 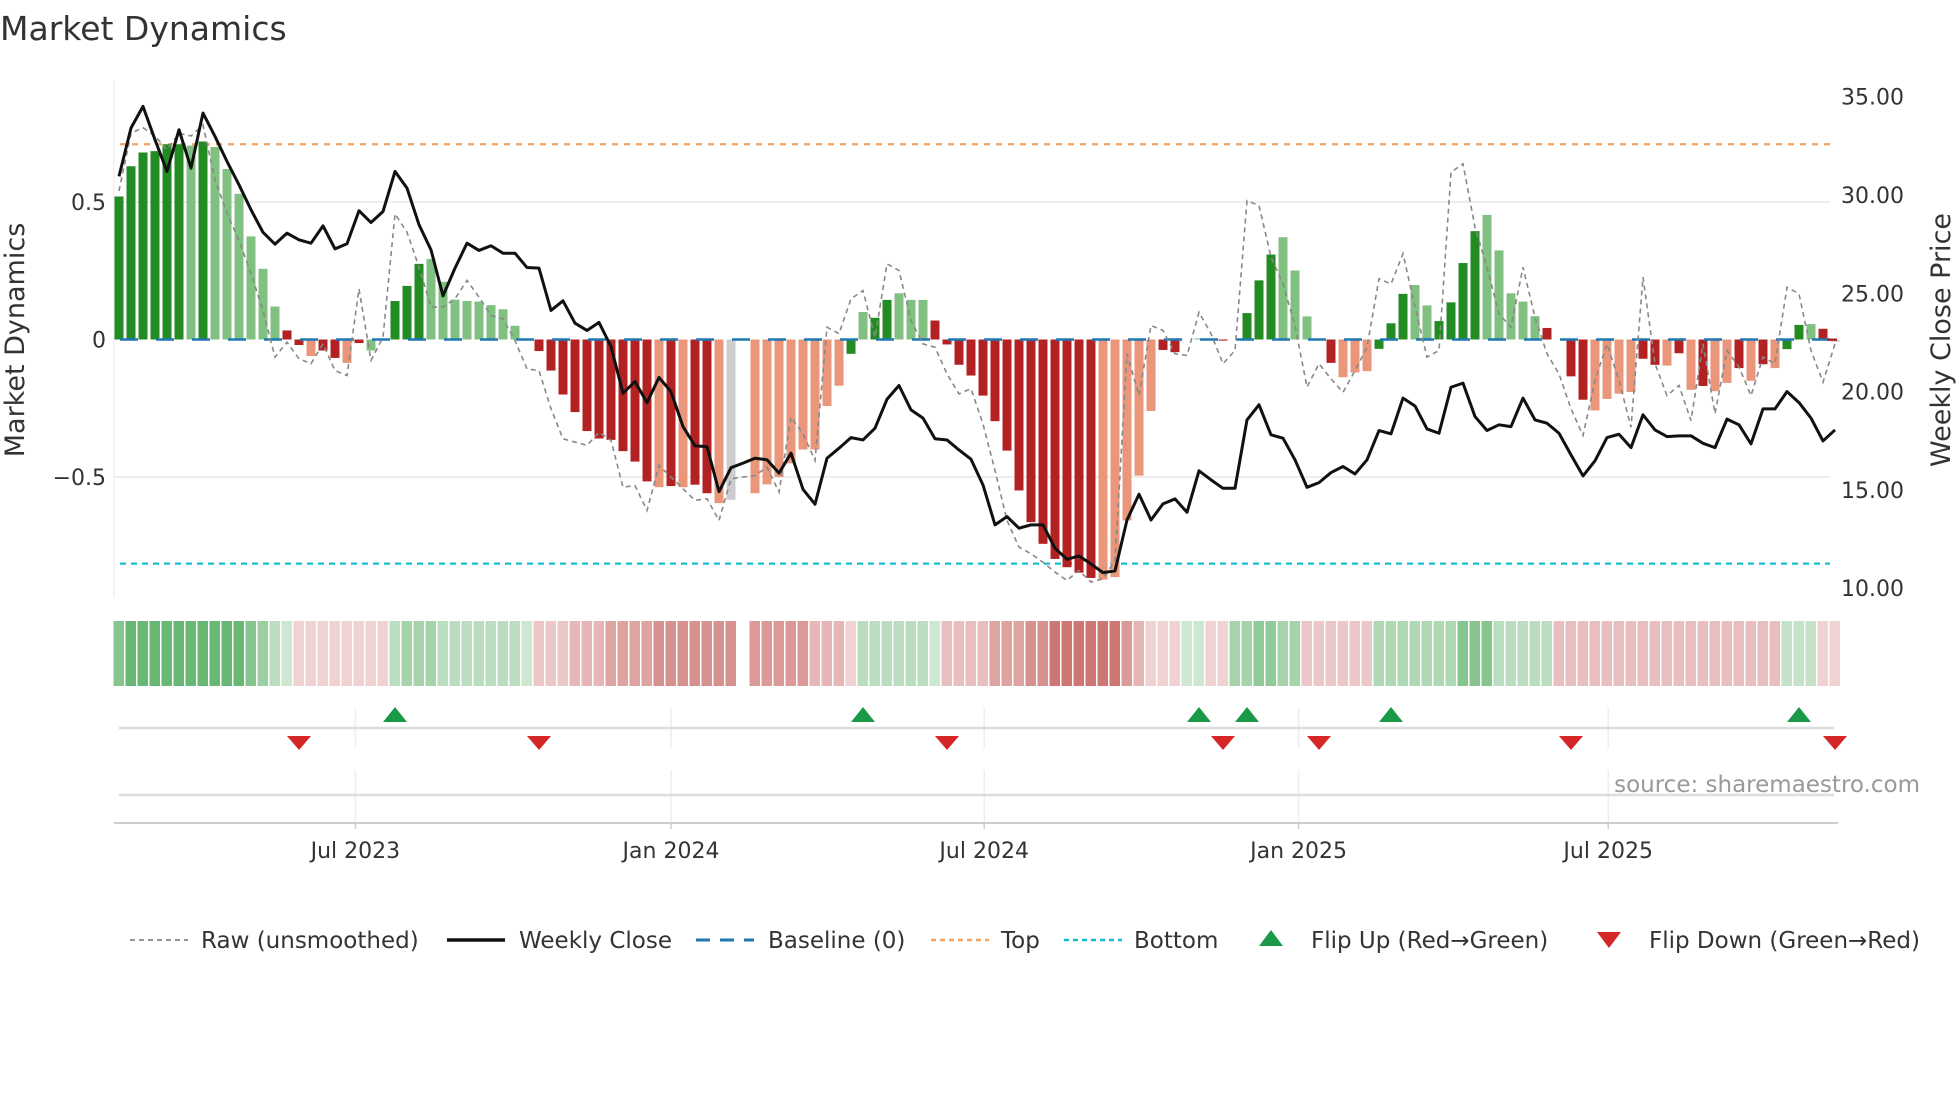 What do you see at coordinates (1020, 941) in the screenshot?
I see `legend-label: Top` at bounding box center [1020, 941].